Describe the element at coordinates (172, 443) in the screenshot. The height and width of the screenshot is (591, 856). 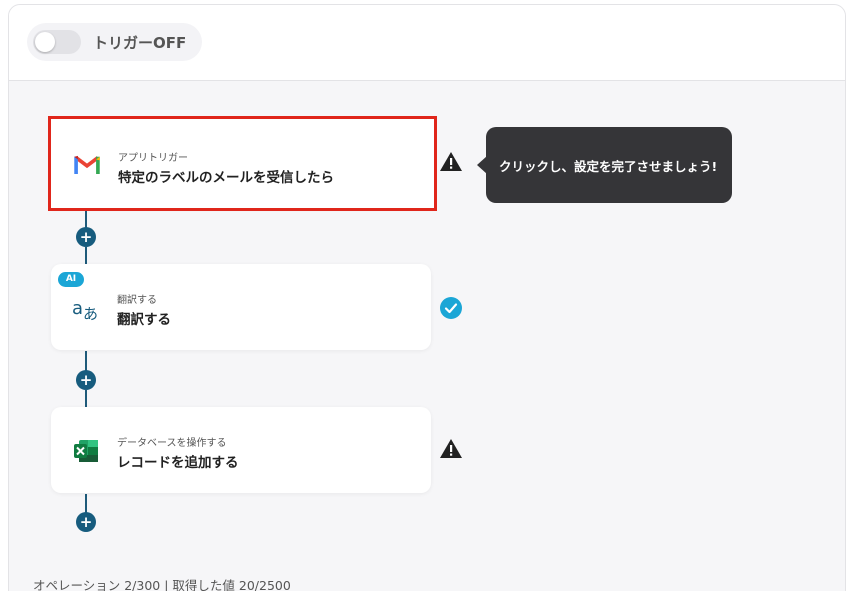
I see `step-subtitle: データベースを操作する` at that location.